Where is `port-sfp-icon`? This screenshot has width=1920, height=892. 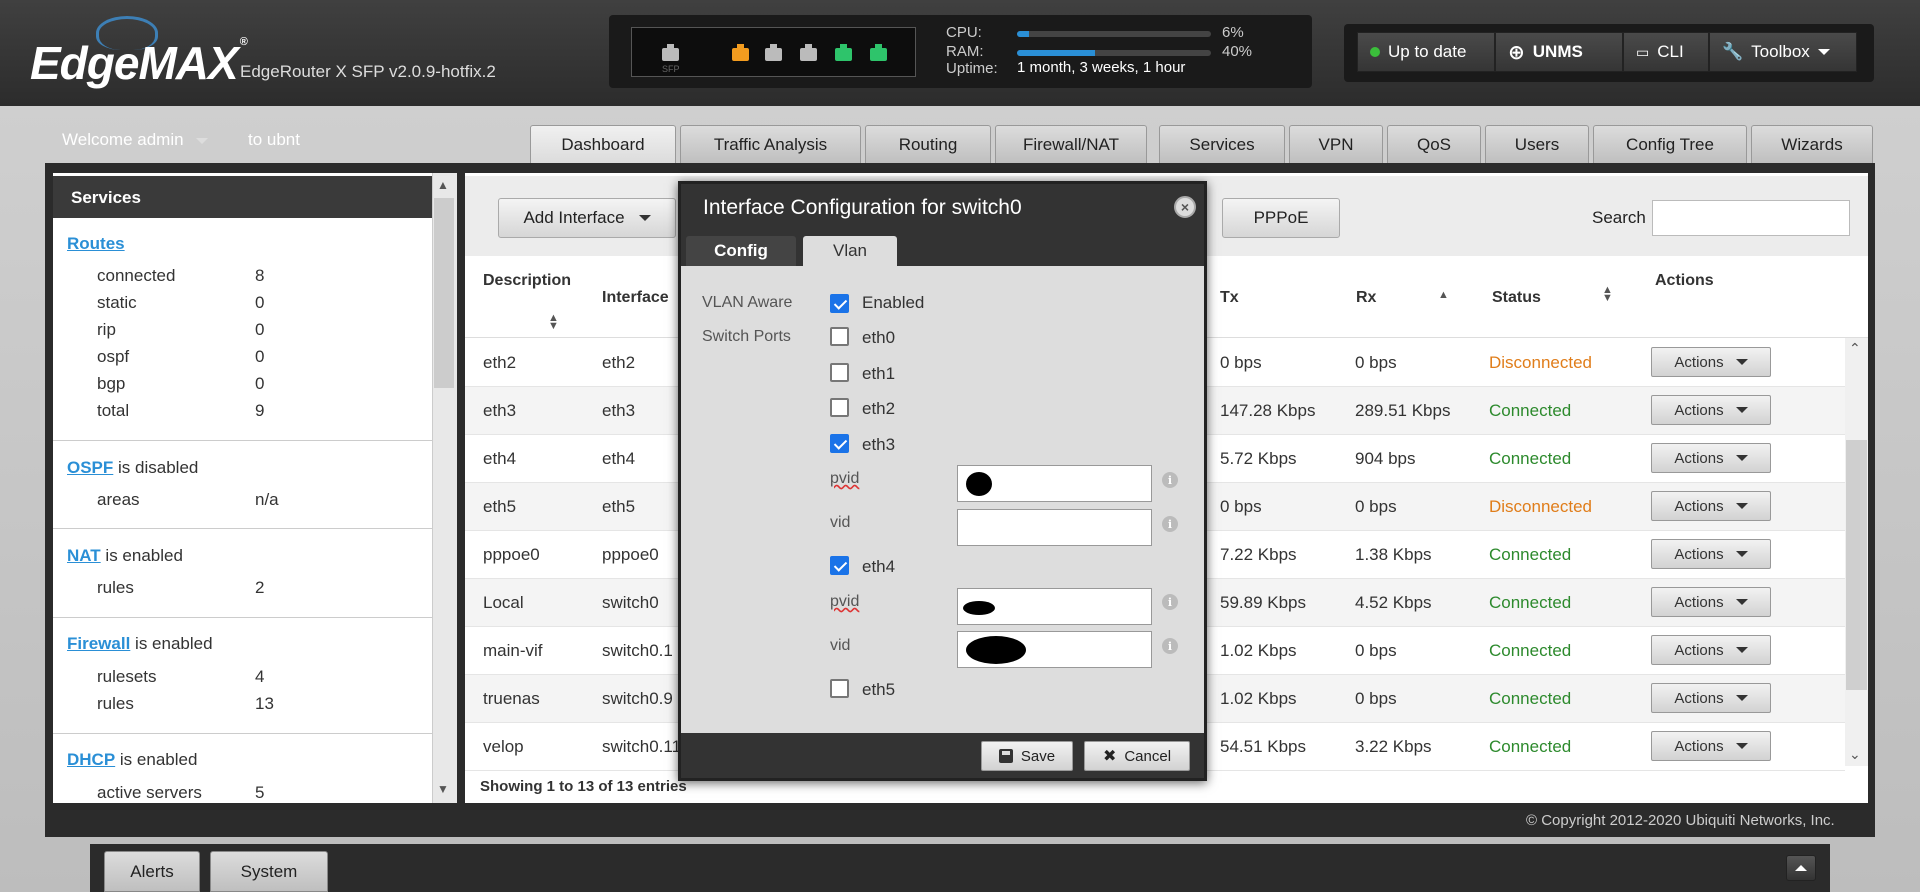
port-sfp-icon is located at coordinates (670, 52).